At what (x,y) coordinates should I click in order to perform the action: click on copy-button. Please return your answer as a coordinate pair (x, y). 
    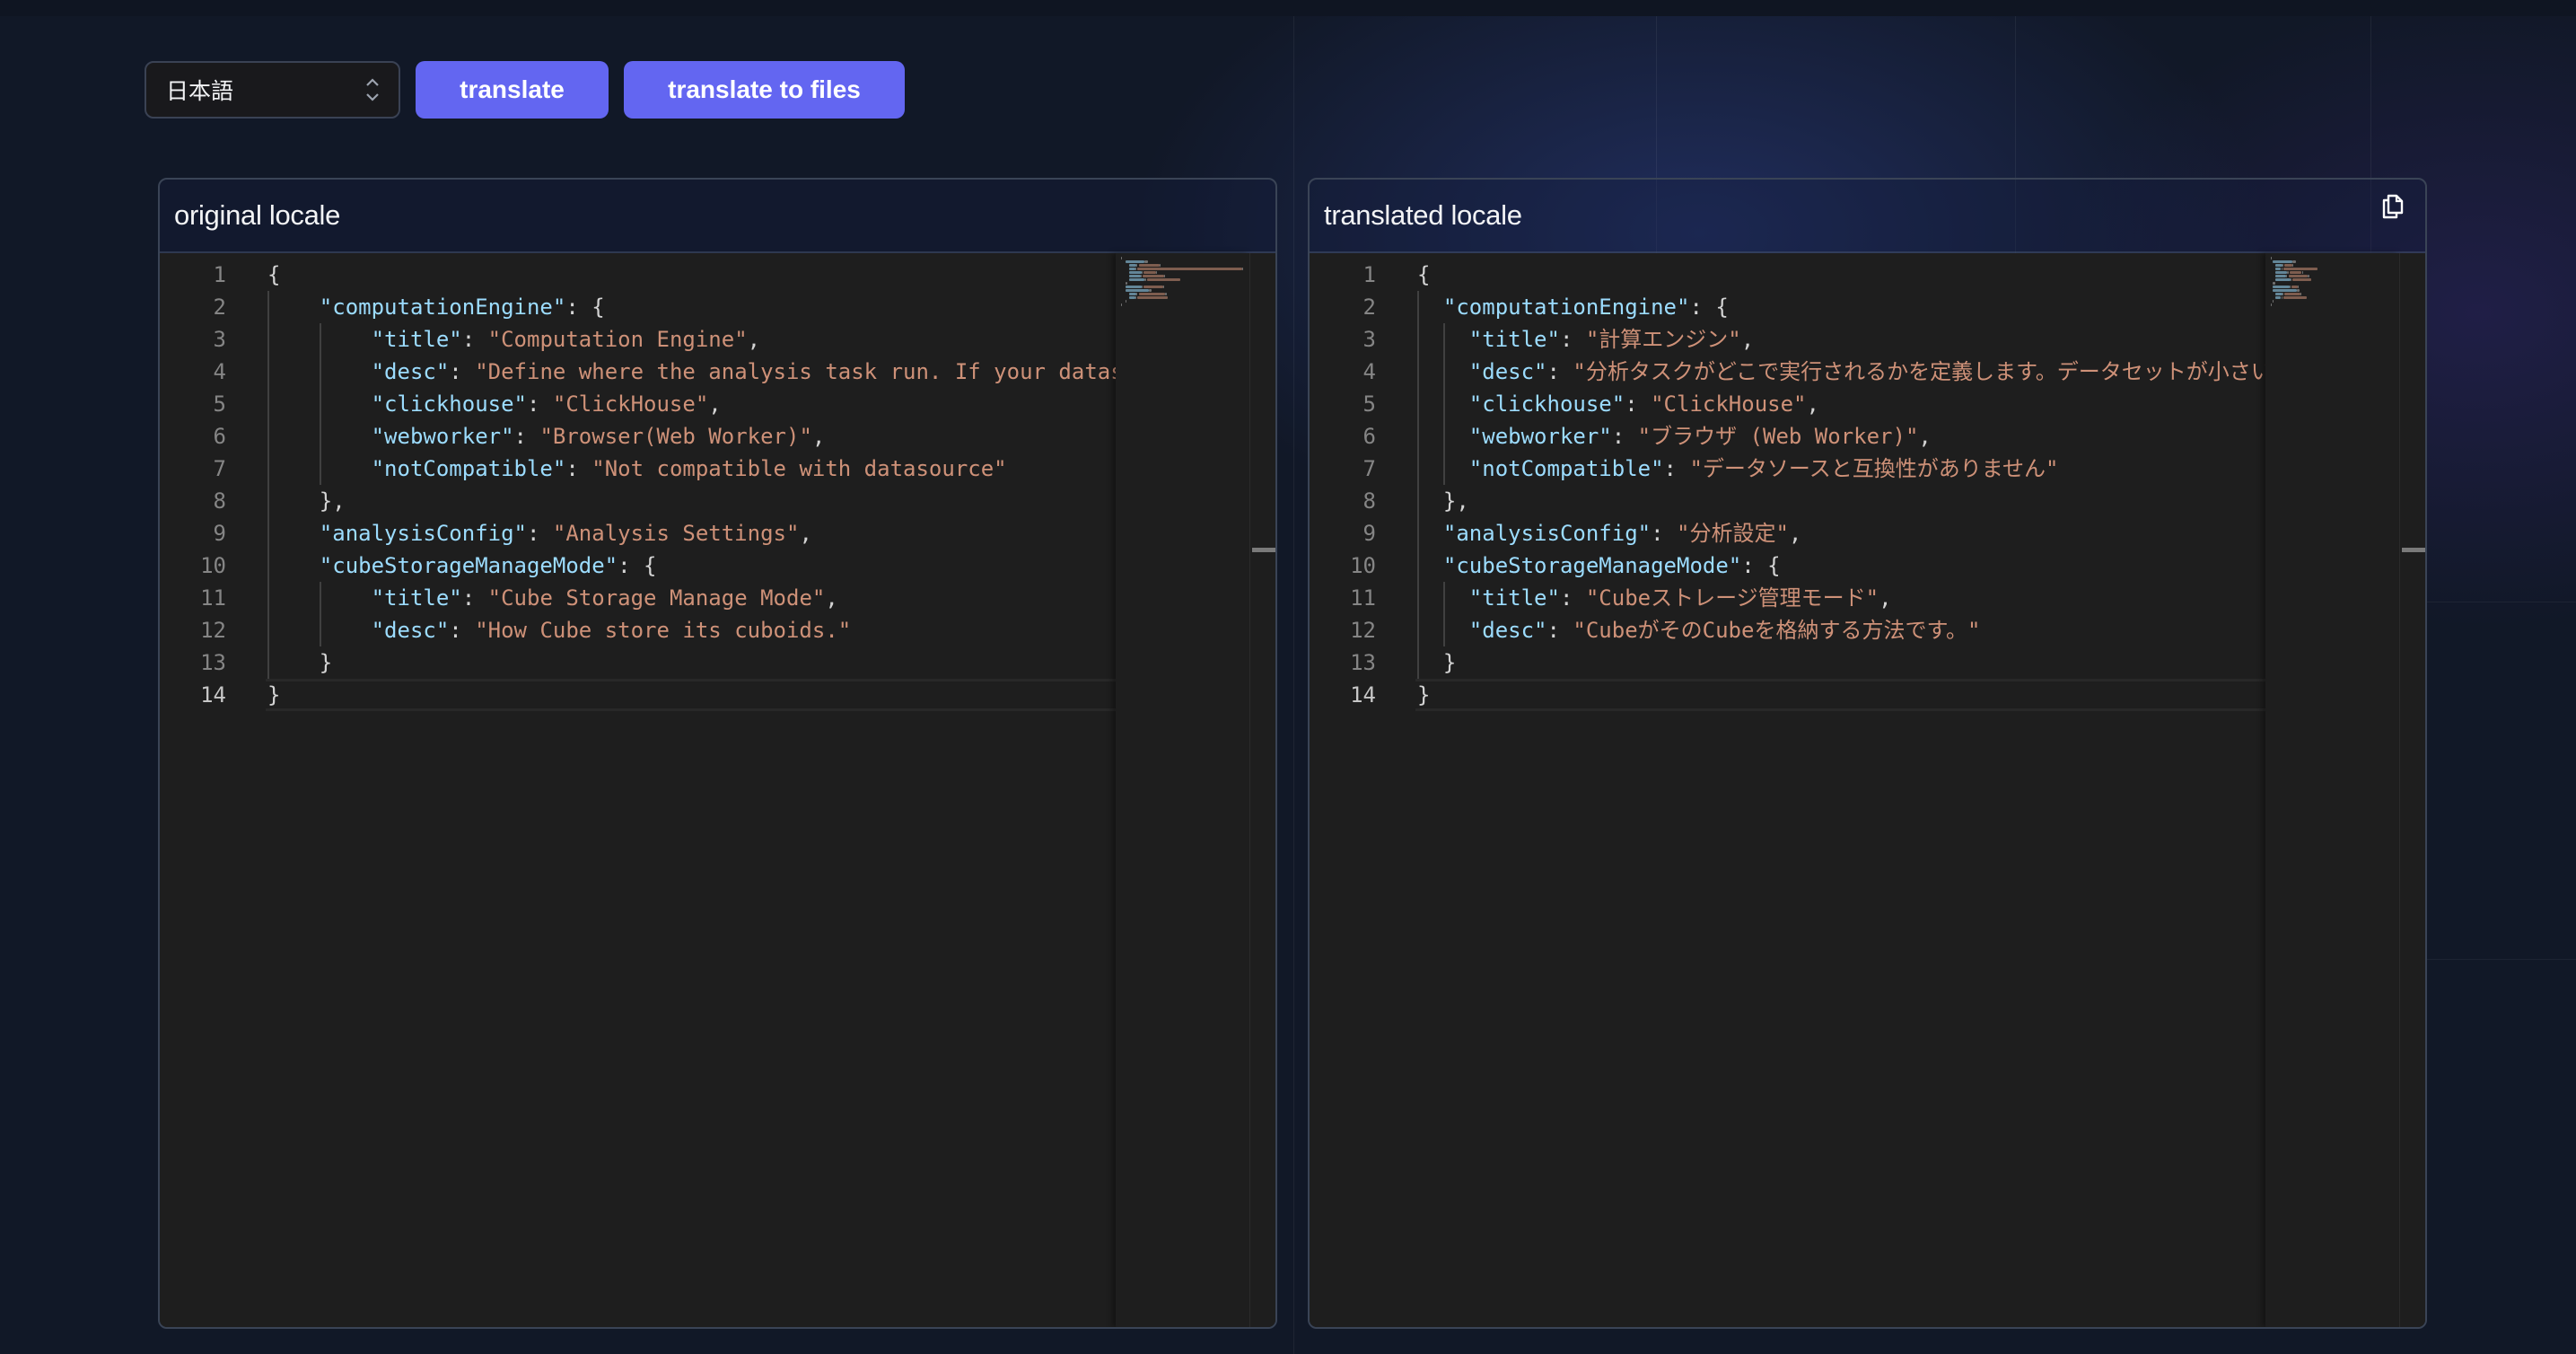
    Looking at the image, I should click on (2393, 207).